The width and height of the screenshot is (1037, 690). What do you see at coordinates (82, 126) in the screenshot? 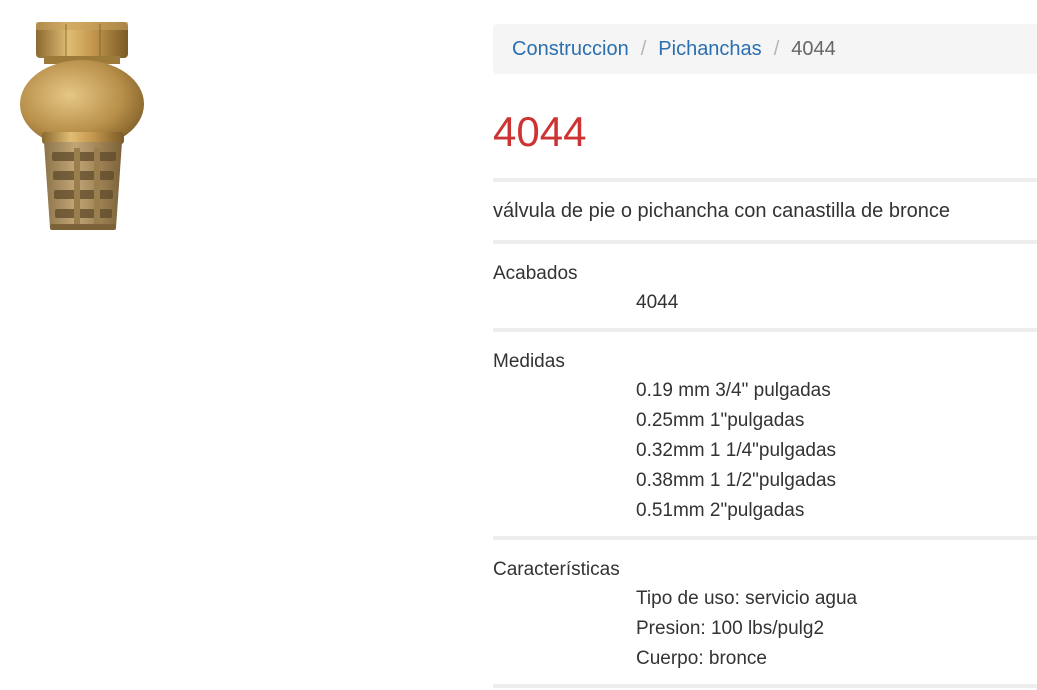
I see `foot-valve-illustration` at bounding box center [82, 126].